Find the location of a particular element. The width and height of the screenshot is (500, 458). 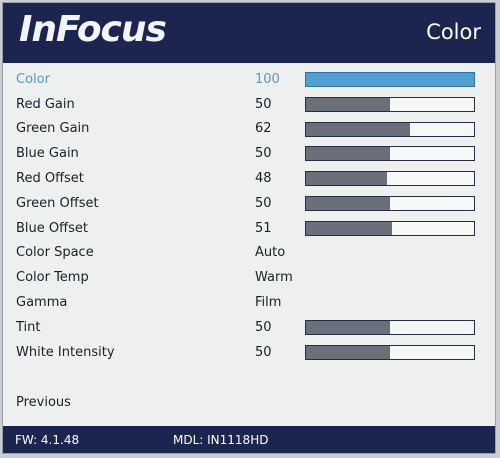

header-bar: InFocus Color is located at coordinates (249, 33).